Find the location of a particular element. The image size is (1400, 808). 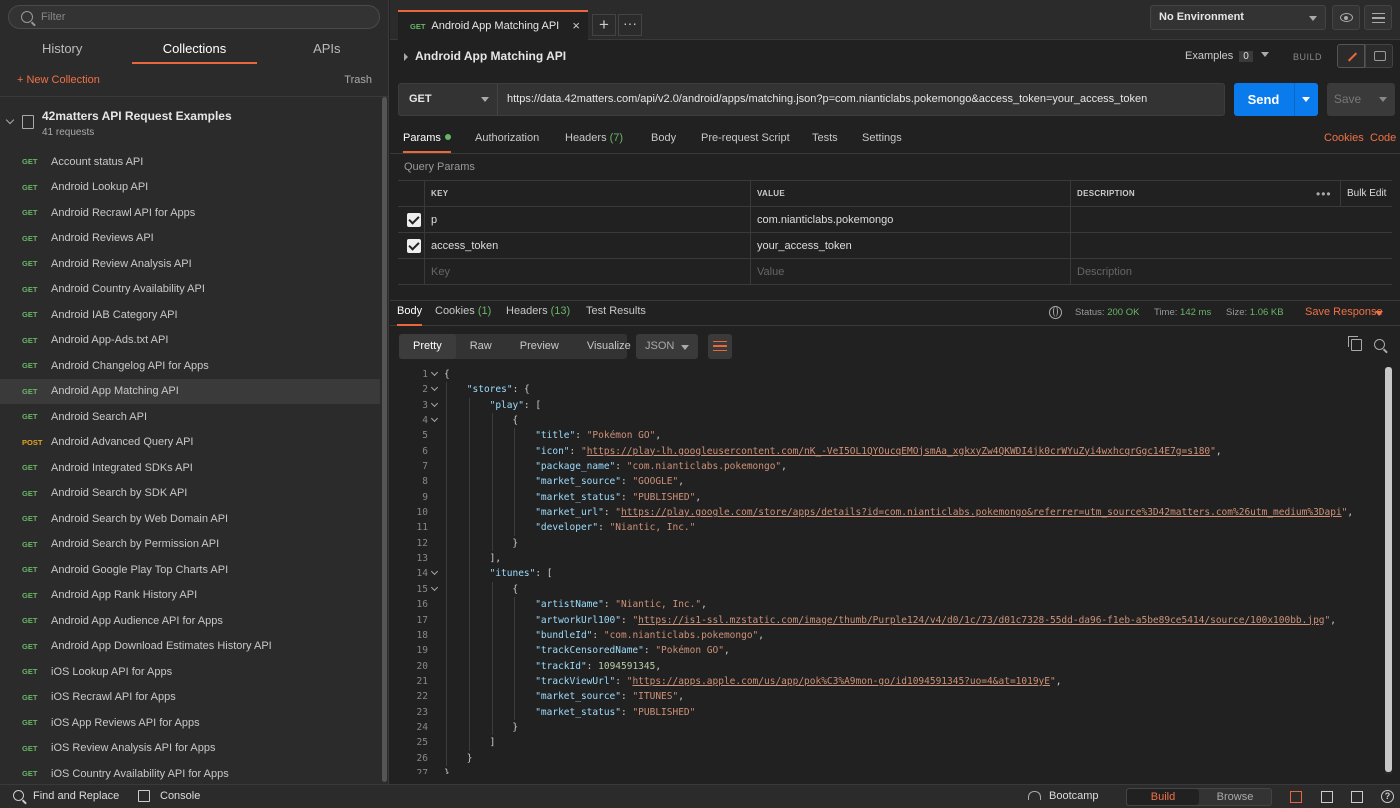

send-button: Send is located at coordinates (1276, 99).